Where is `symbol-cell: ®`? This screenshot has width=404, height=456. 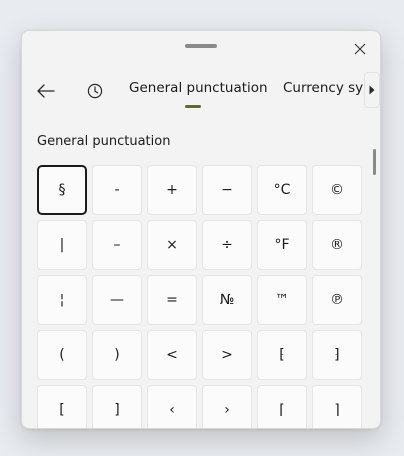 symbol-cell: ® is located at coordinates (337, 245).